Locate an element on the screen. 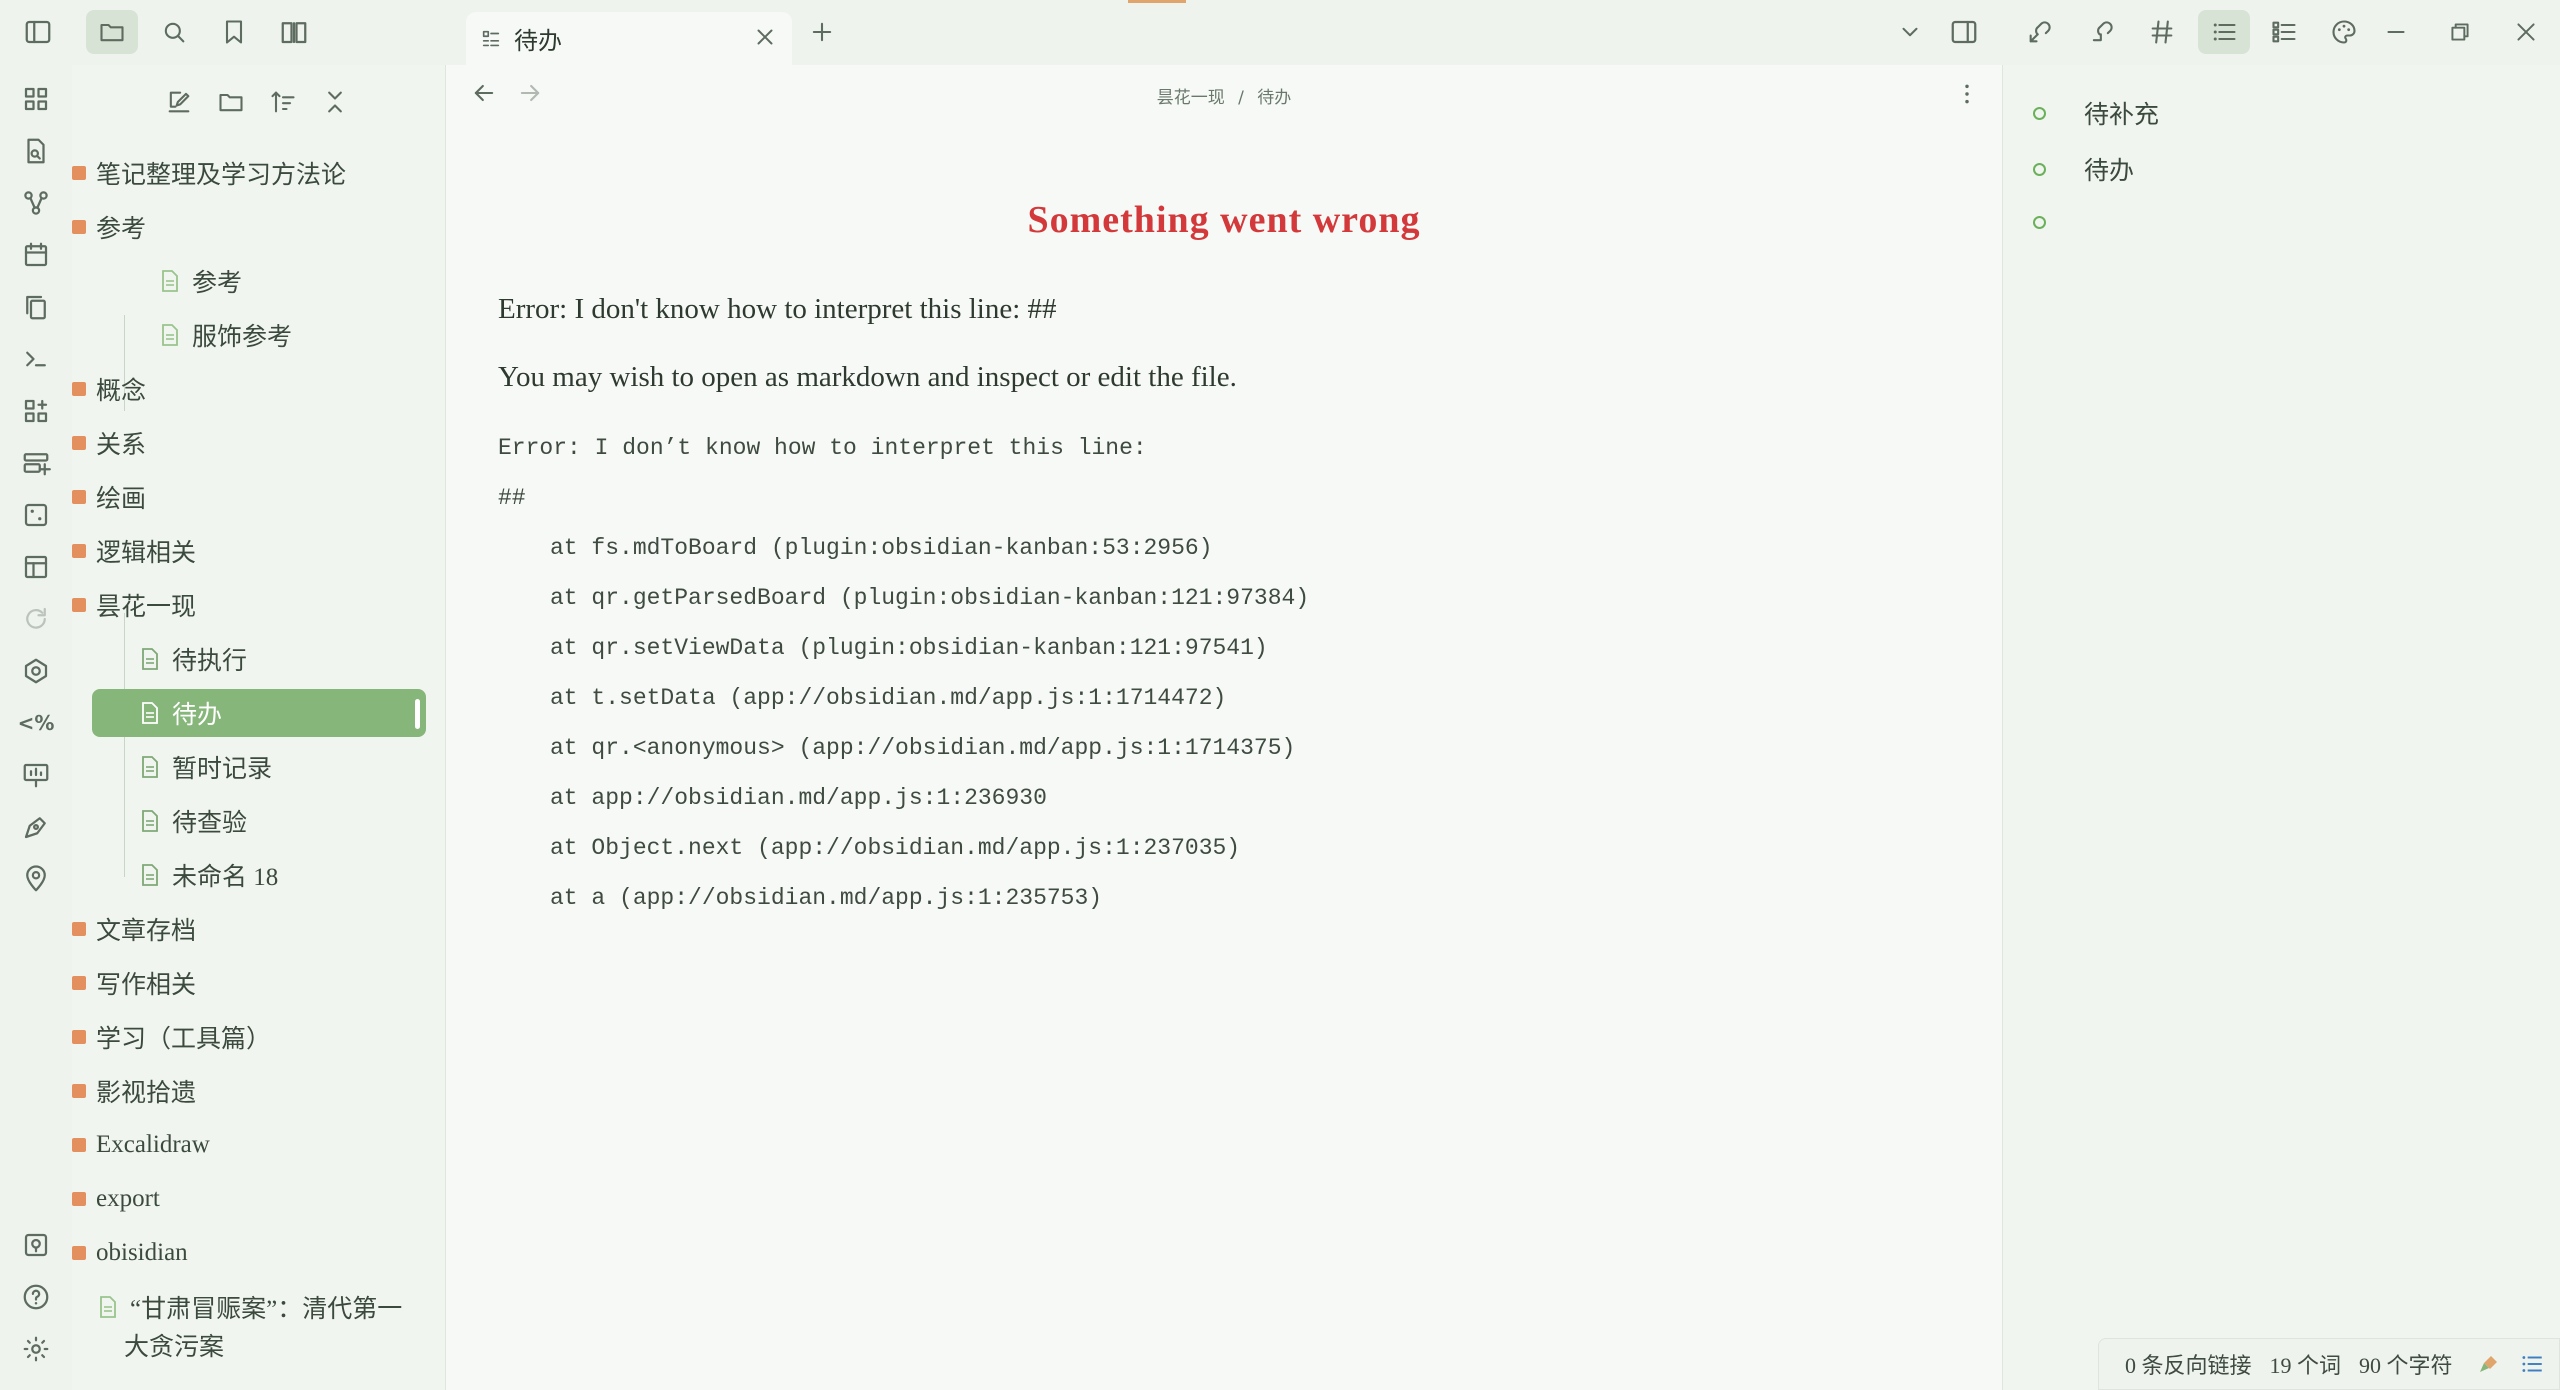  file-item: 参考 is located at coordinates (201, 281).